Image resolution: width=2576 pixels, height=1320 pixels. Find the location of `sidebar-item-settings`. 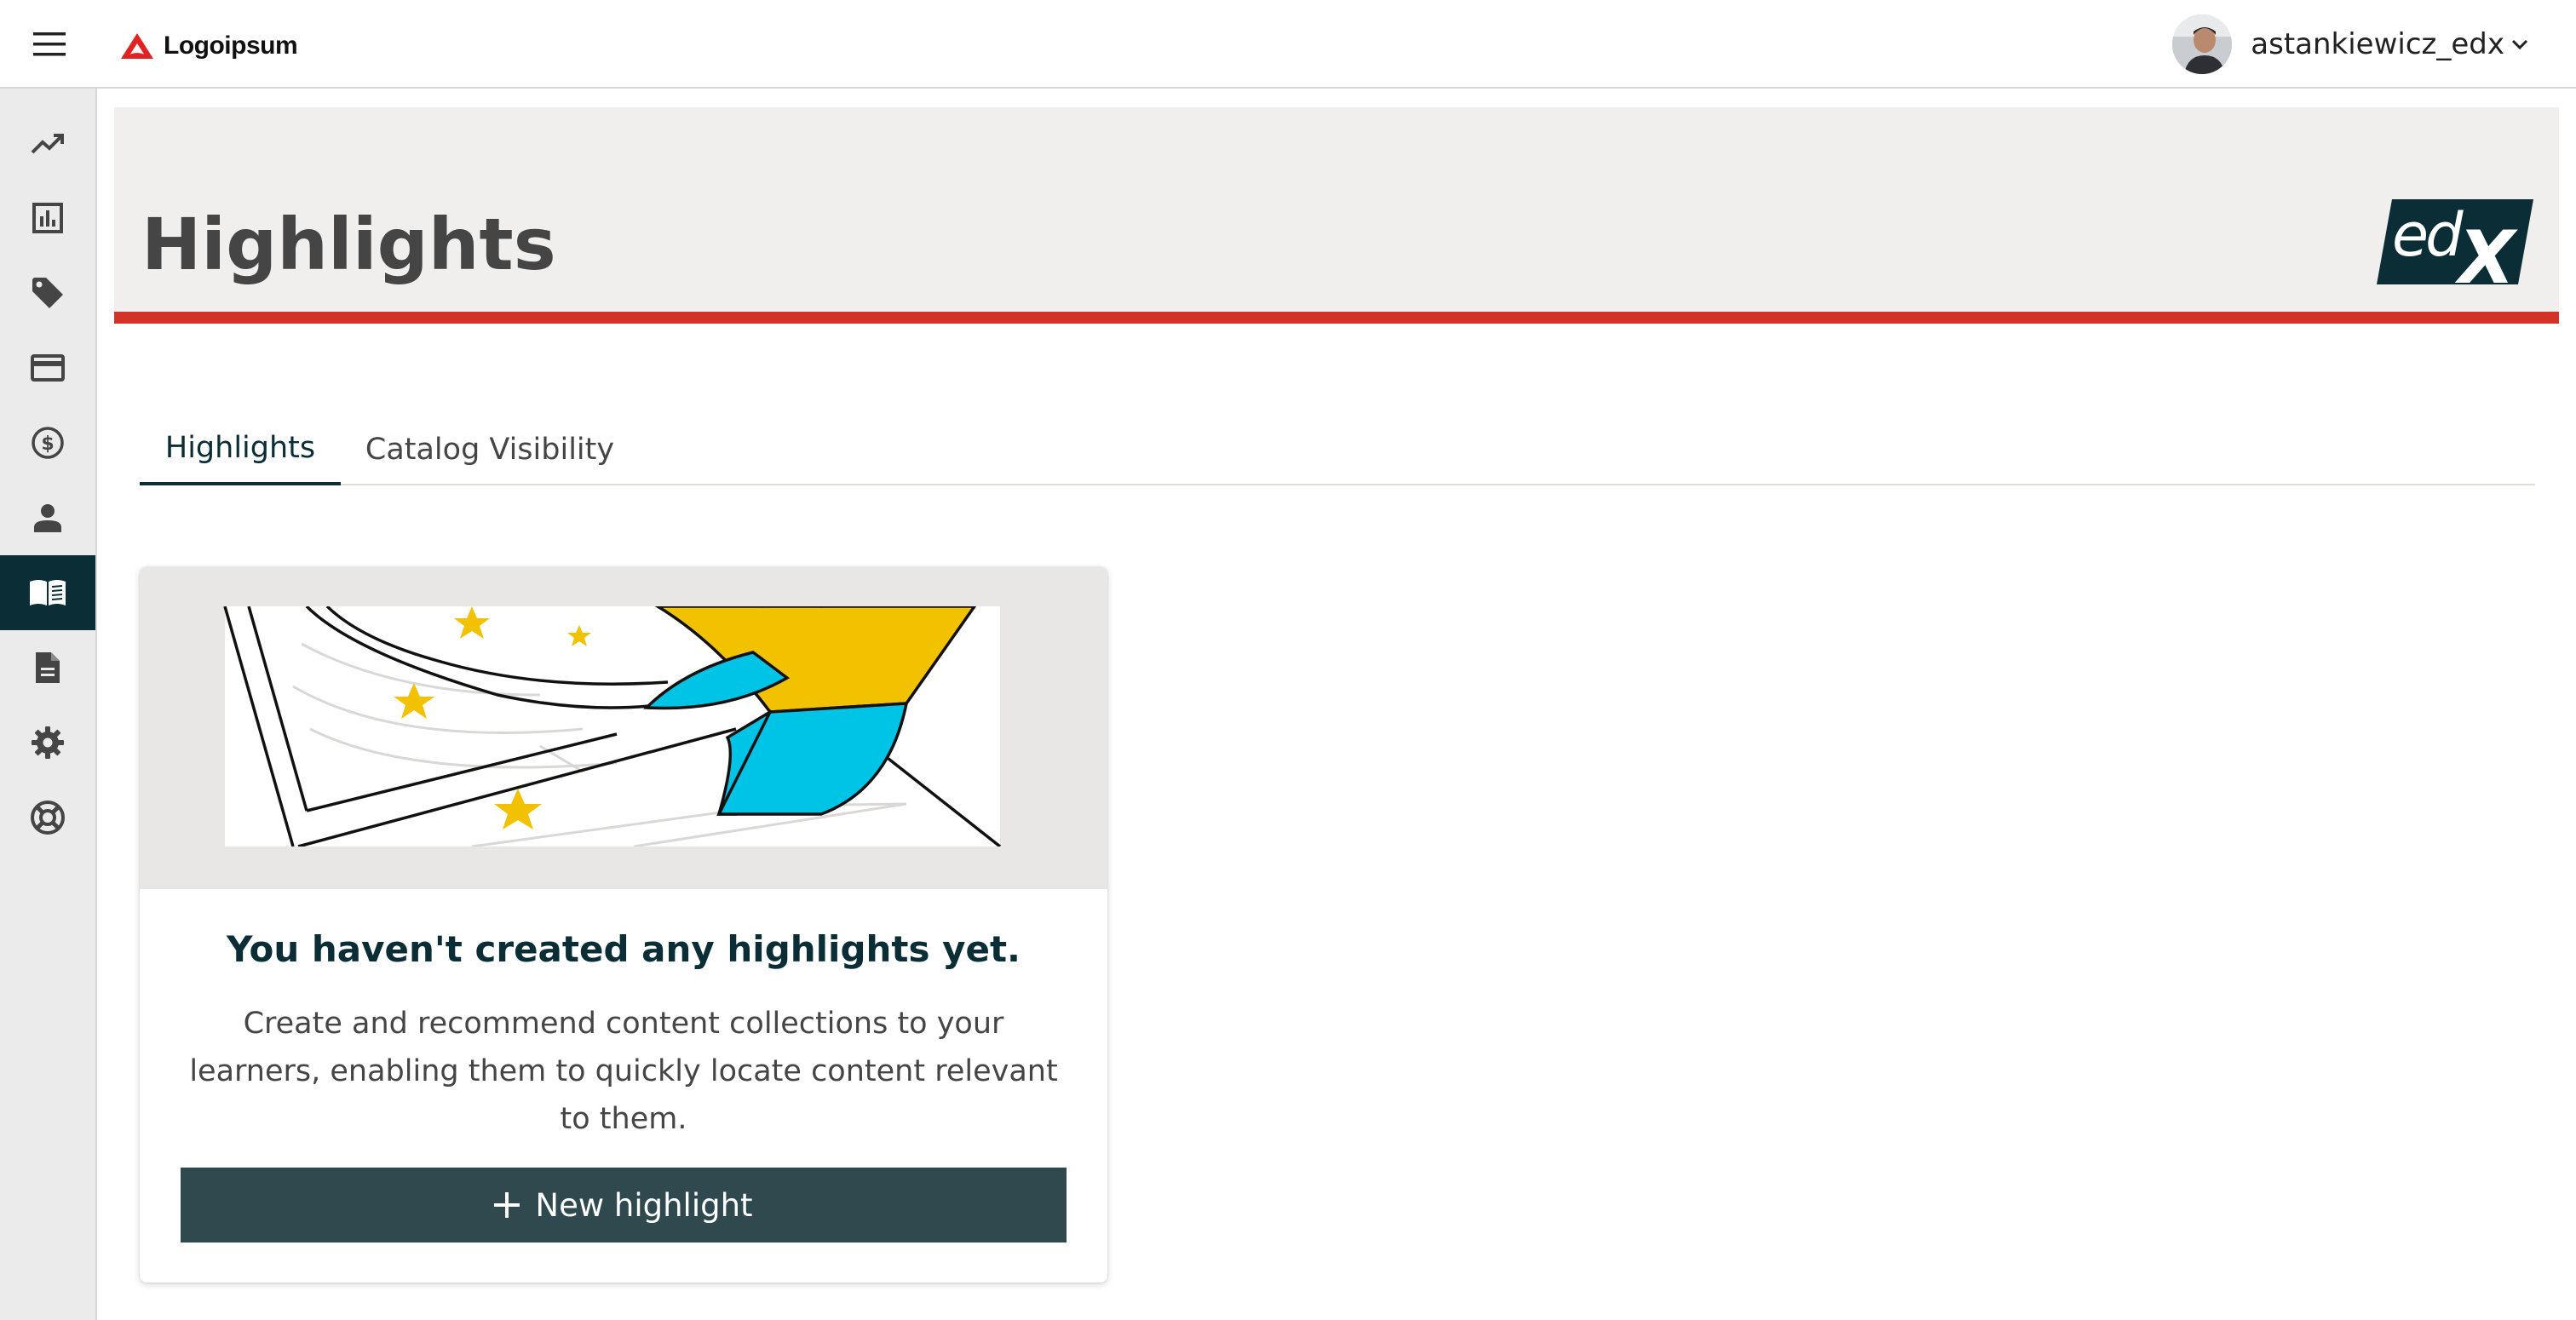

sidebar-item-settings is located at coordinates (48, 742).